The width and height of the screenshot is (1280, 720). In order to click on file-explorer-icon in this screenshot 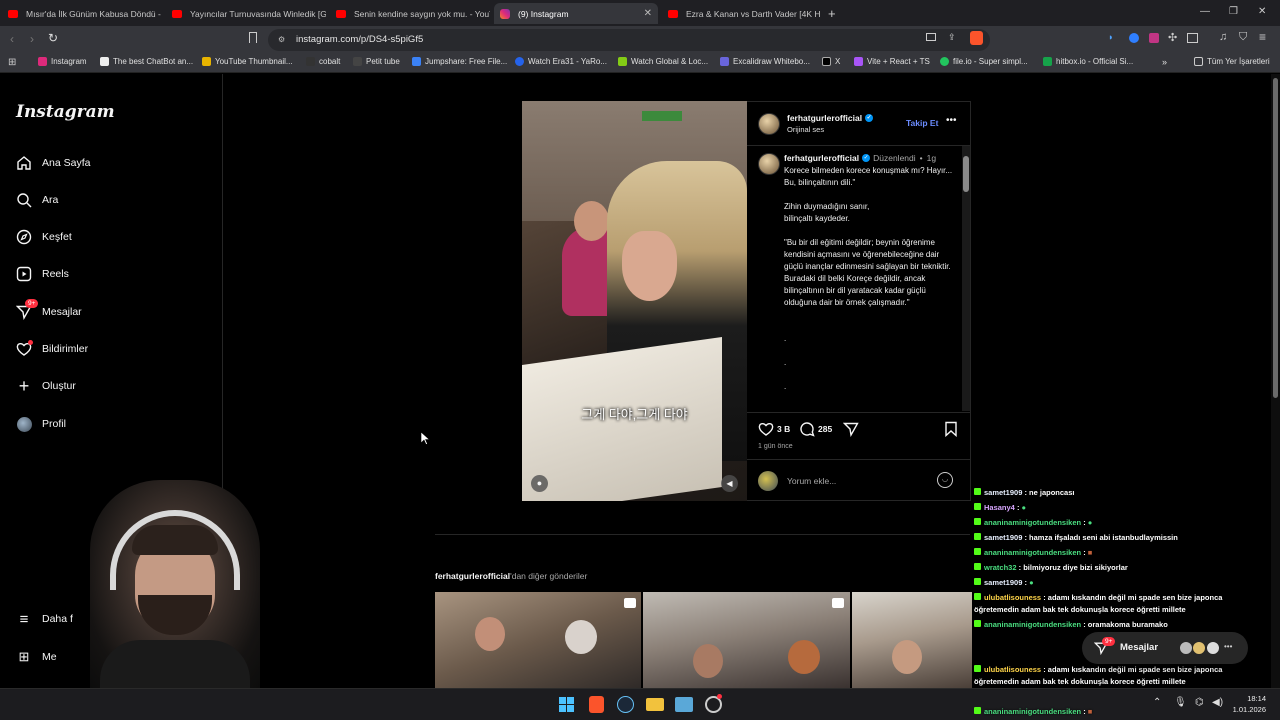, I will do `click(655, 704)`.